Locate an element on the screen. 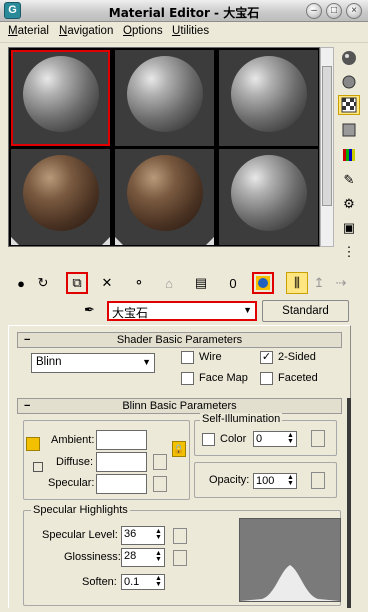  ambient-color-swatch is located at coordinates (121, 440).